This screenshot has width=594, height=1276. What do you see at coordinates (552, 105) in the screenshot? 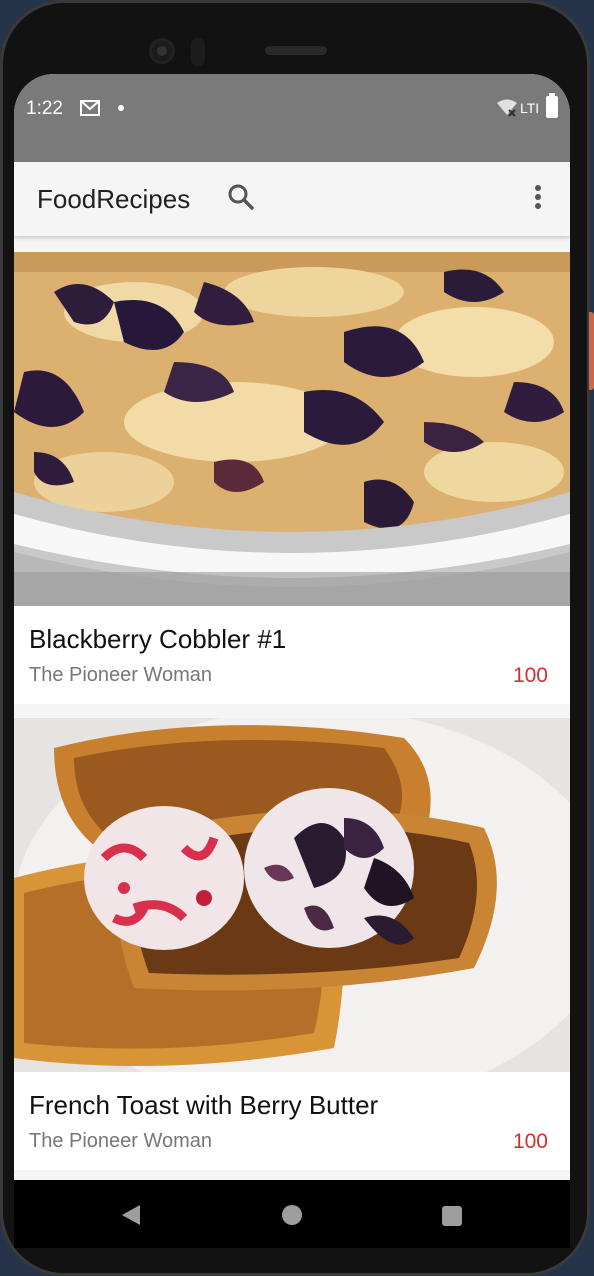
I see `battery-icon` at bounding box center [552, 105].